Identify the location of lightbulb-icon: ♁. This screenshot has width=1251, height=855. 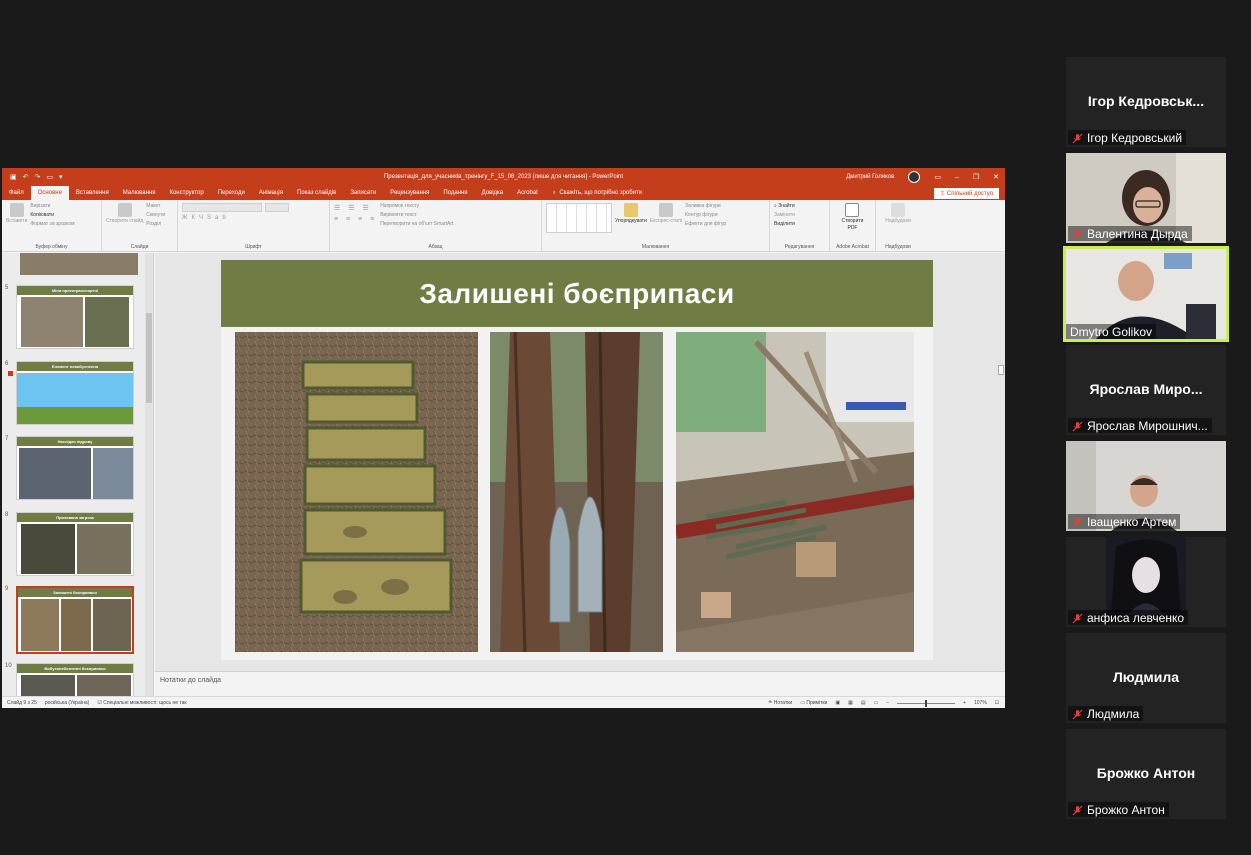
(554, 193).